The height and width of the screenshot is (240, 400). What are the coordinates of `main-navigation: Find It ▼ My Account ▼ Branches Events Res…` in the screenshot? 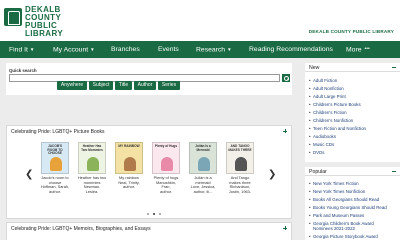 It's located at (200, 49).